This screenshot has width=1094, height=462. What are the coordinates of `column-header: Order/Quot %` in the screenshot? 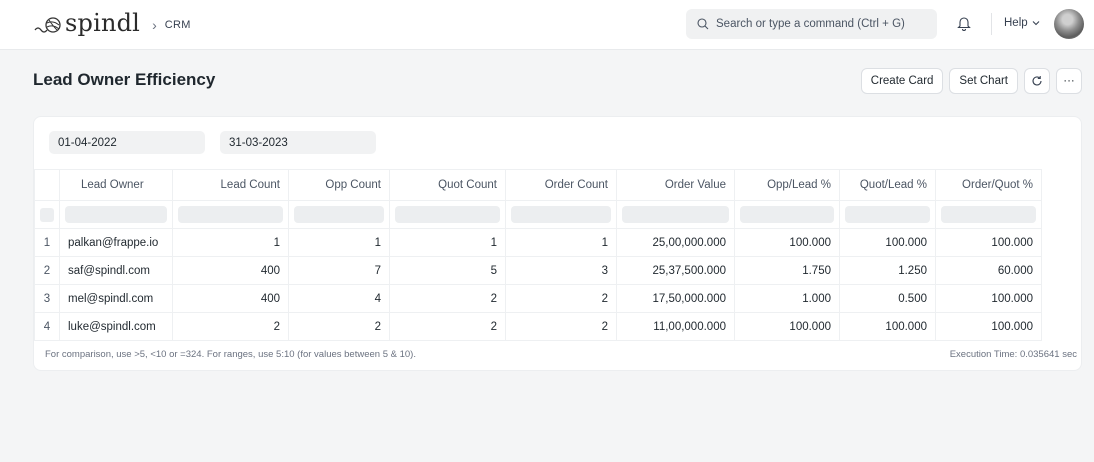 It's located at (988, 185).